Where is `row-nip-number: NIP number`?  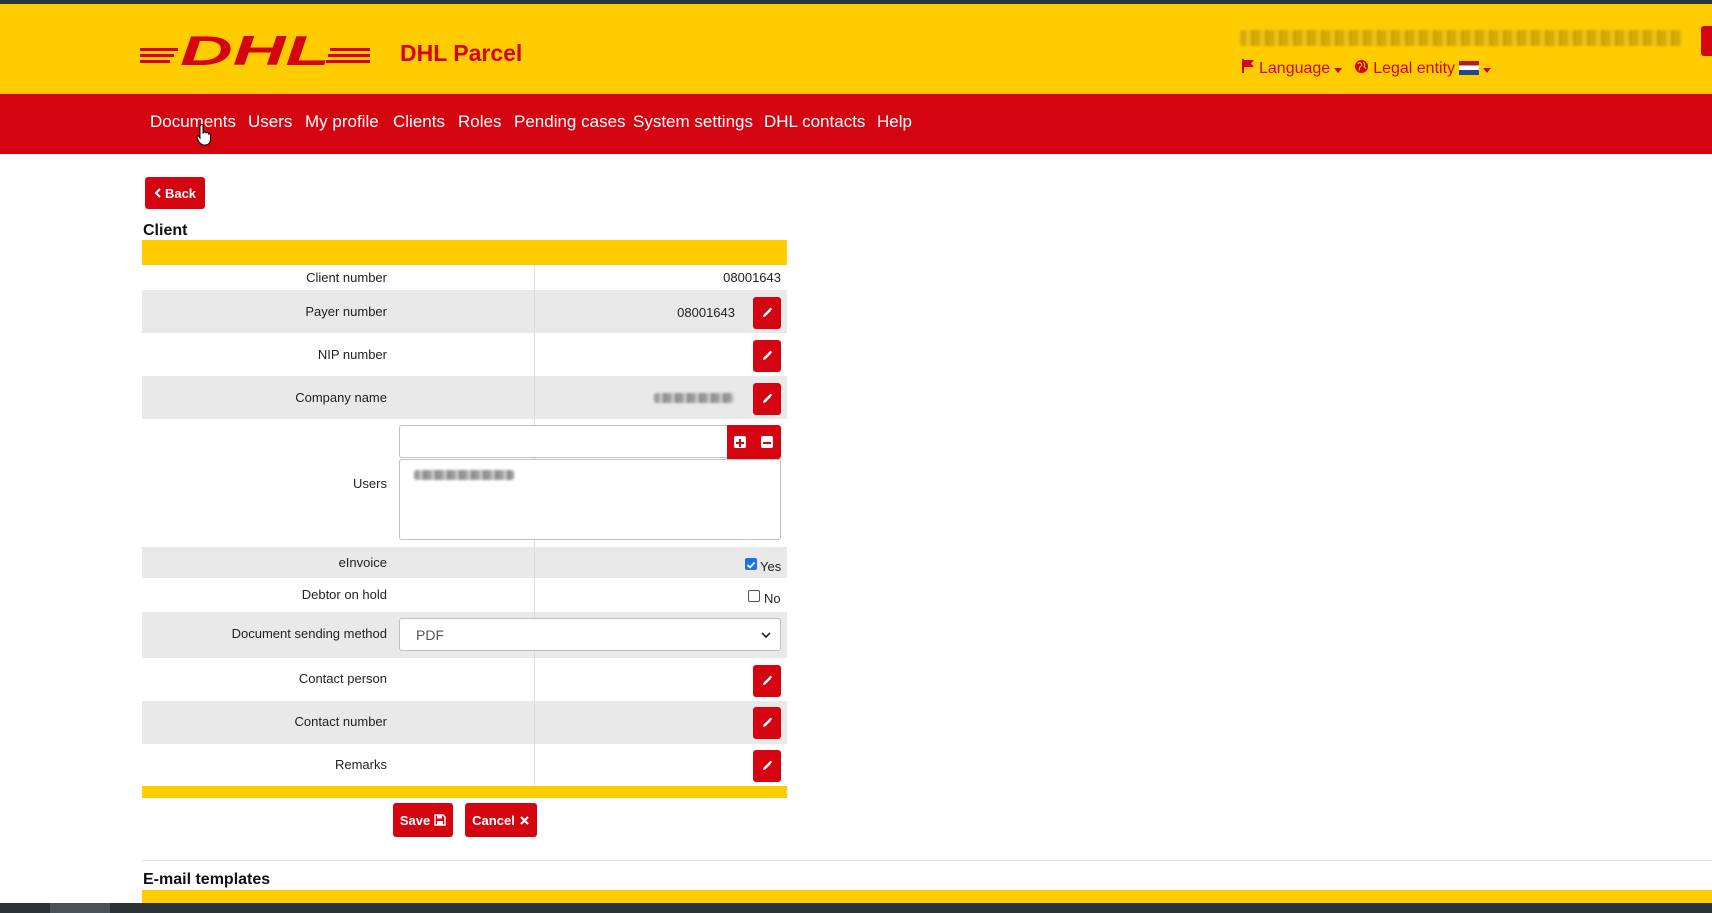 row-nip-number: NIP number is located at coordinates (464, 354).